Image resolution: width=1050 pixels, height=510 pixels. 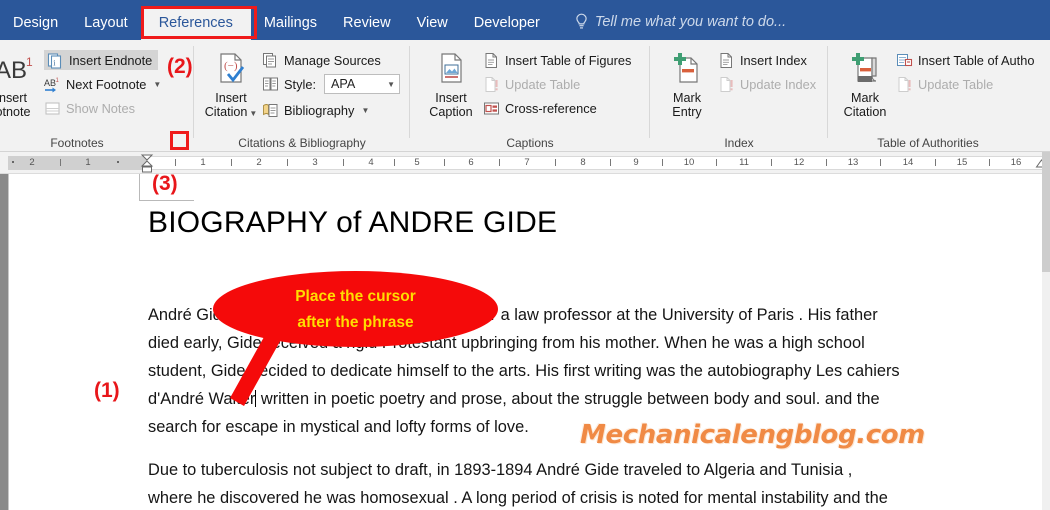 I want to click on ruler-tick: 13, so click(x=853, y=162).